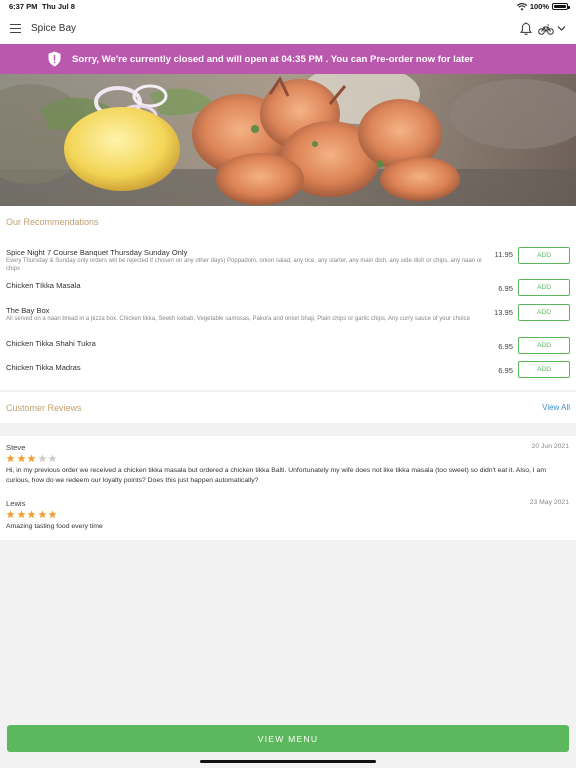 The width and height of the screenshot is (576, 768). Describe the element at coordinates (15, 28) in the screenshot. I see `hamburger-menu-icon` at that location.